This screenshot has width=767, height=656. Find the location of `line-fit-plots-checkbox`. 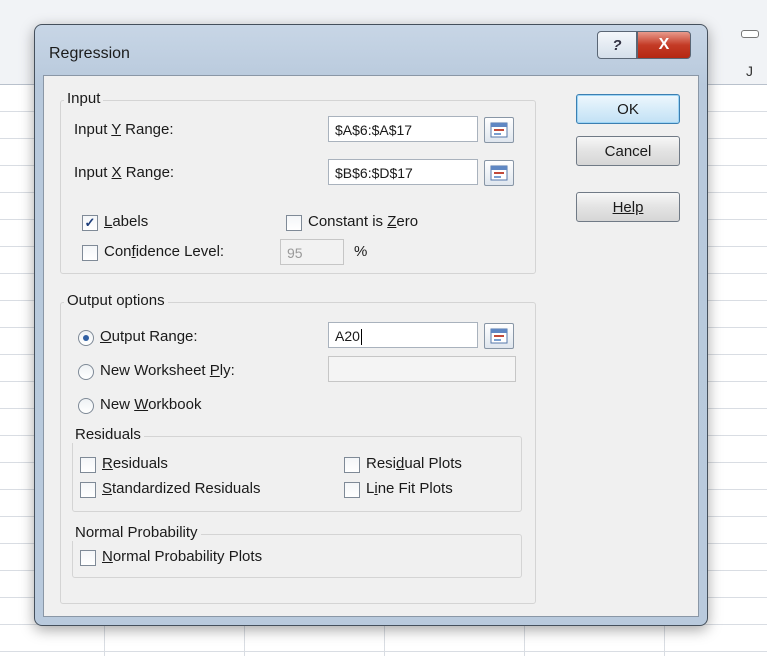

line-fit-plots-checkbox is located at coordinates (352, 490).